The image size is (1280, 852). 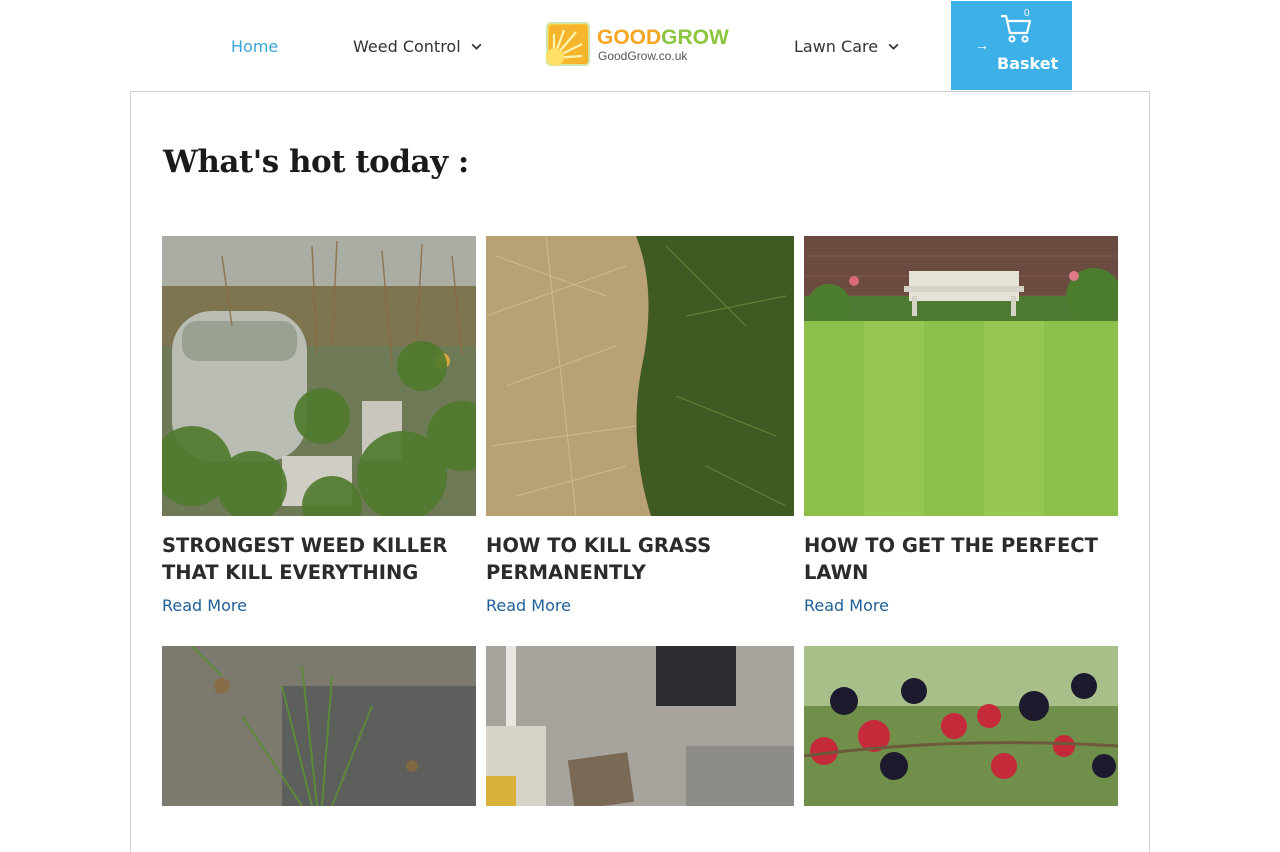 I want to click on logo-domain: GoodGrow.co.uk, so click(x=643, y=56).